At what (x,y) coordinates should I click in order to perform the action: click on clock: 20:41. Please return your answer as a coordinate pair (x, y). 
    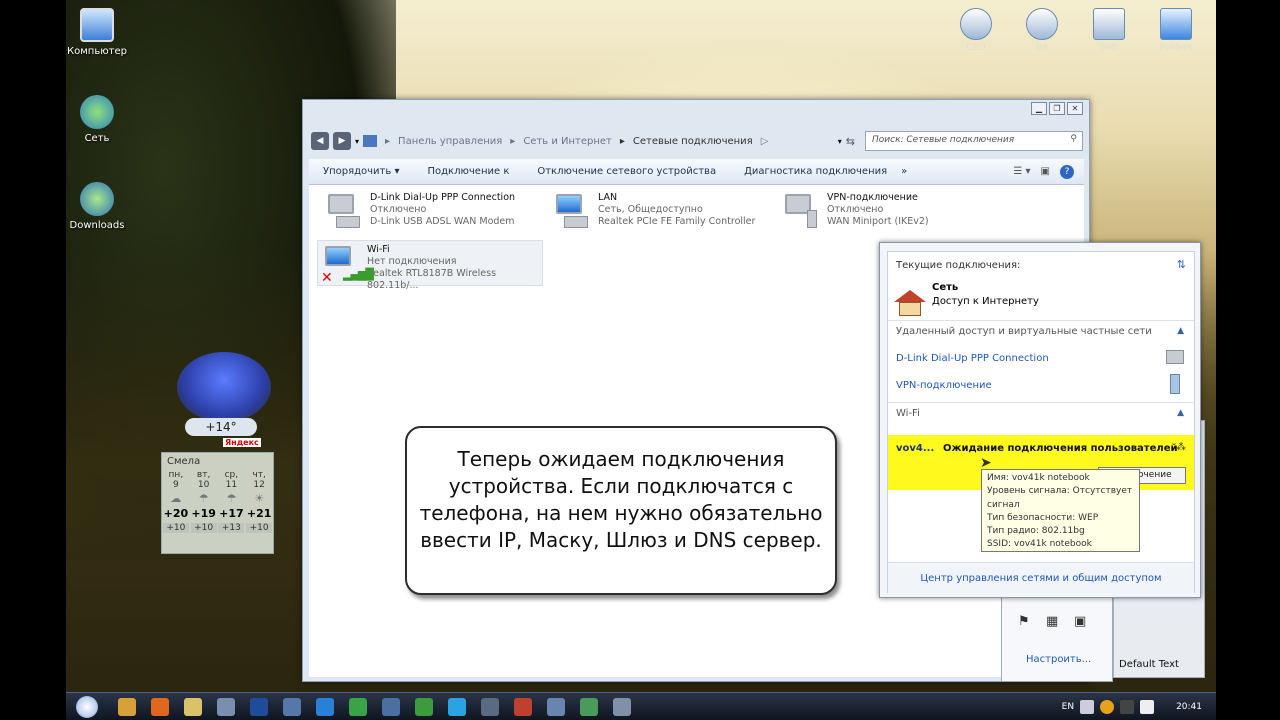
    Looking at the image, I should click on (1189, 707).